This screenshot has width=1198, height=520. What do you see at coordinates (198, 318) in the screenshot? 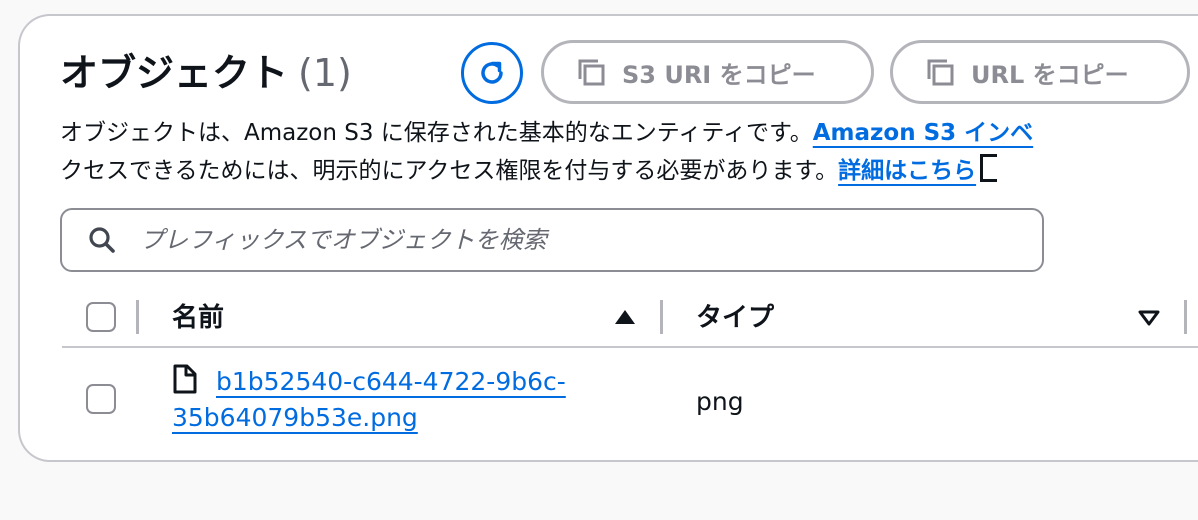
I see `column-header-name: 名前` at bounding box center [198, 318].